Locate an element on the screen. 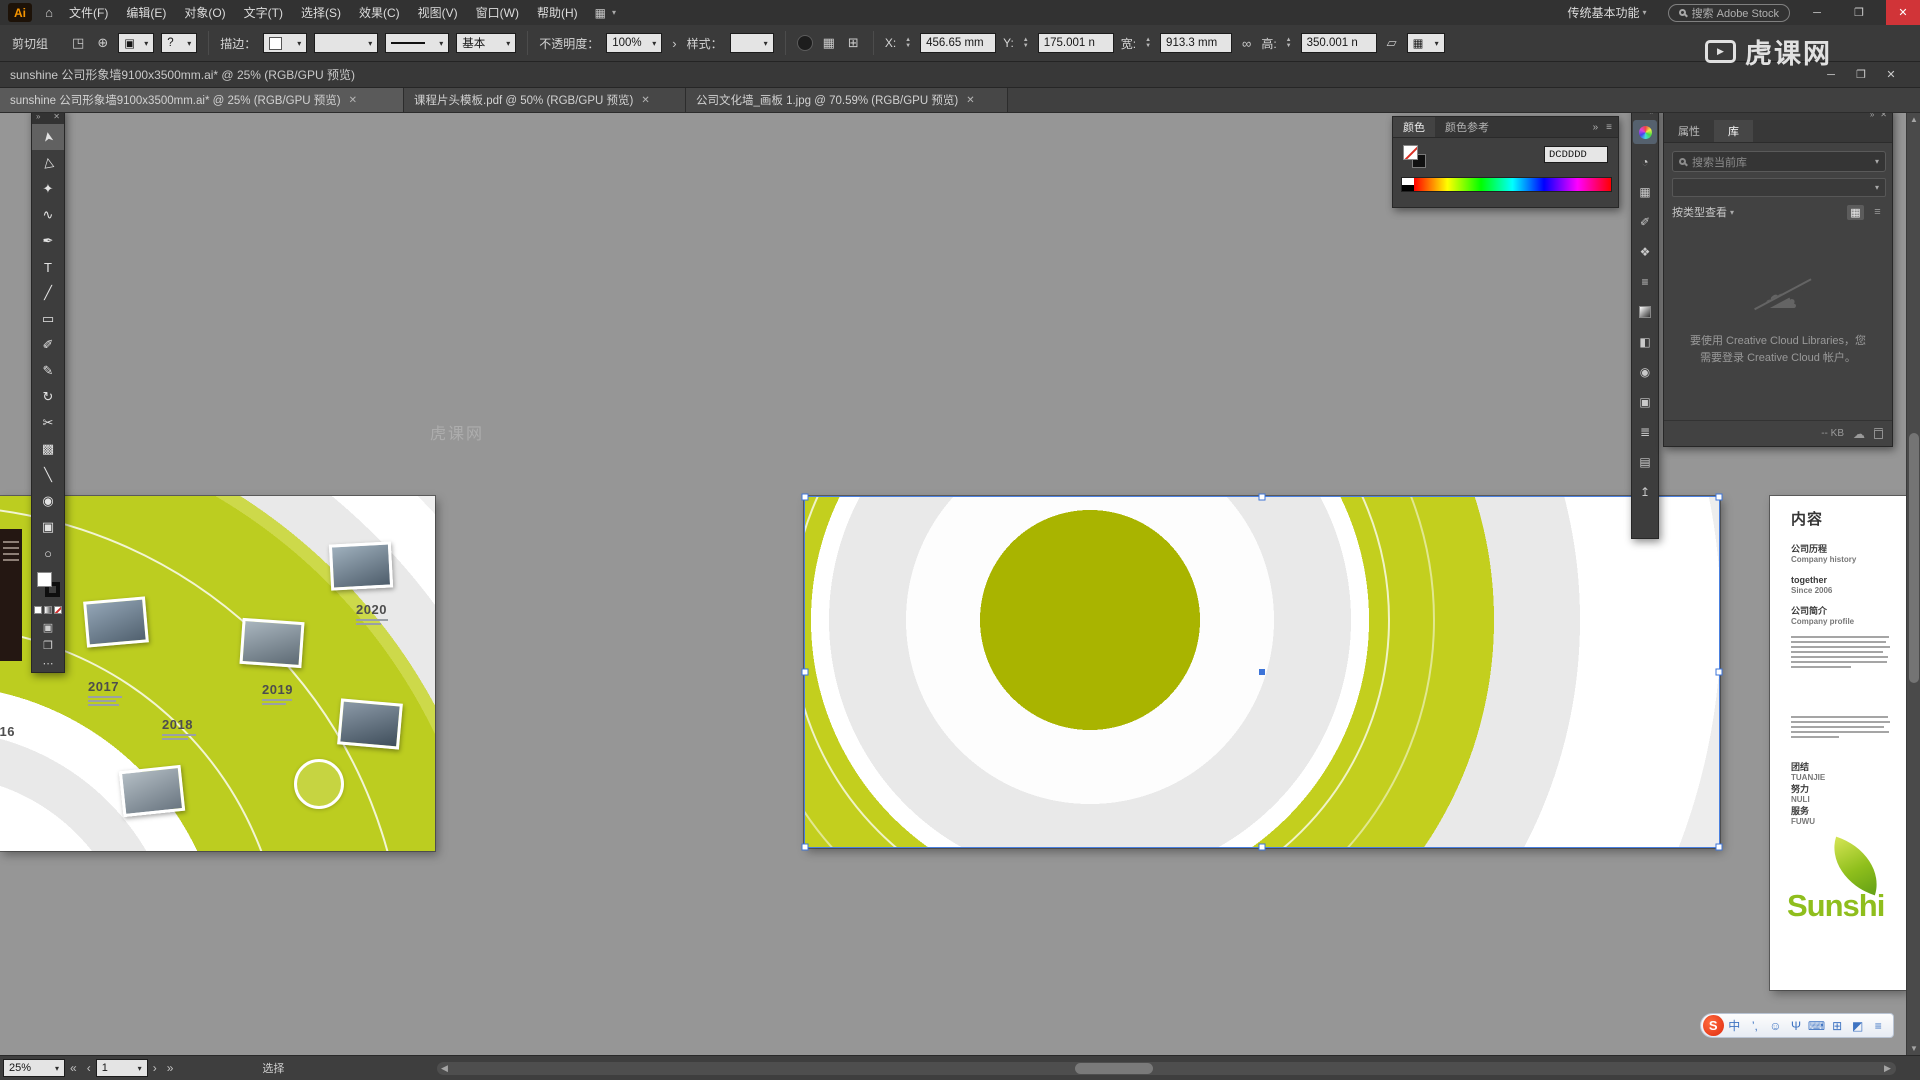  list-view-icon: ≡ is located at coordinates (1877, 212).